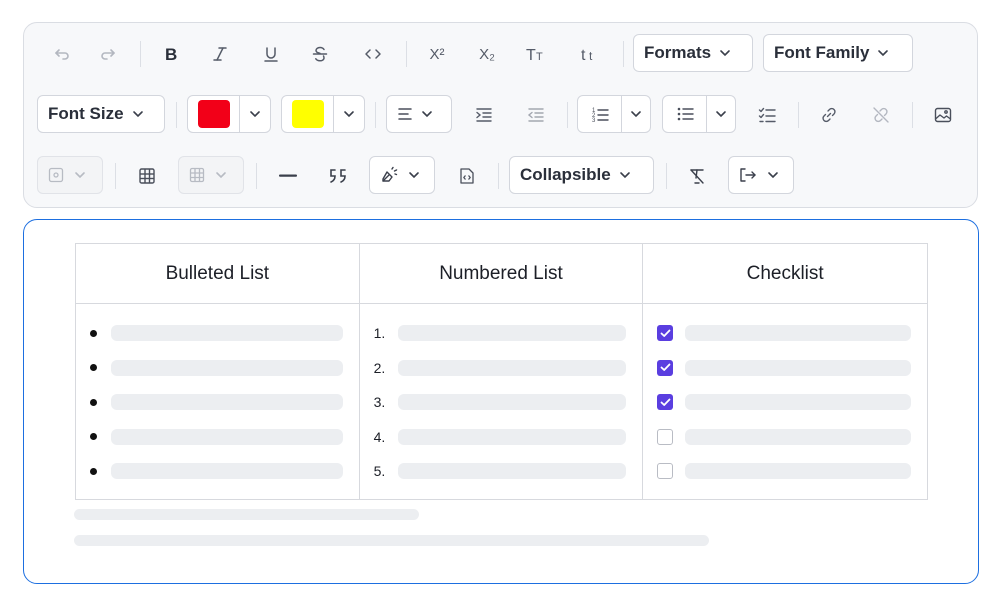  I want to click on lowercase-icon: tt, so click(590, 54).